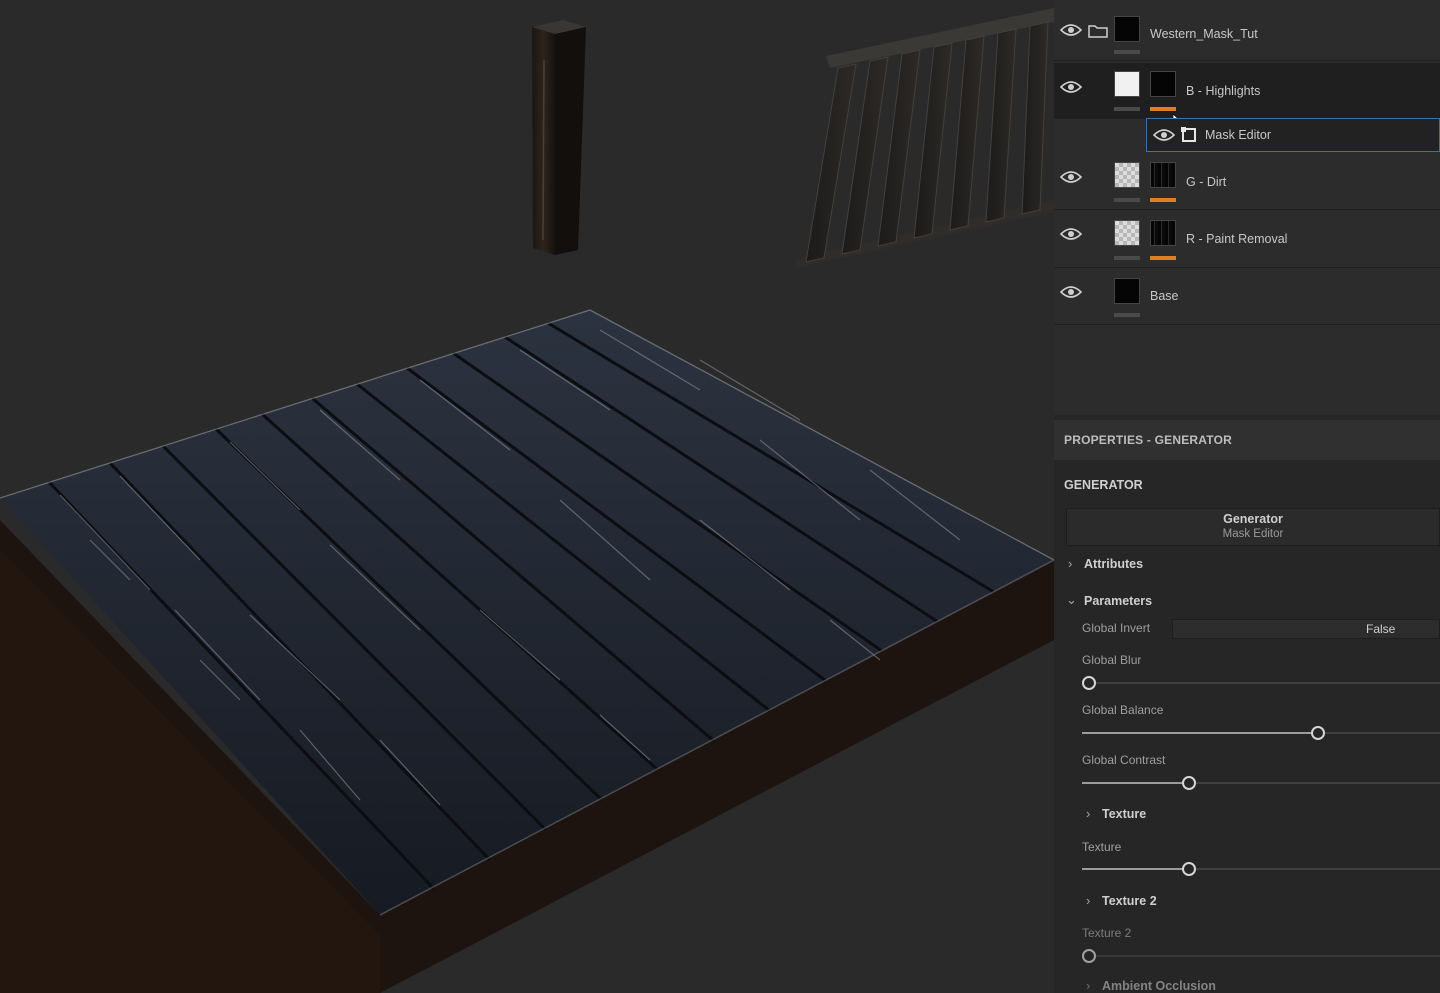  I want to click on layer-name: B - Highlights, so click(1223, 91).